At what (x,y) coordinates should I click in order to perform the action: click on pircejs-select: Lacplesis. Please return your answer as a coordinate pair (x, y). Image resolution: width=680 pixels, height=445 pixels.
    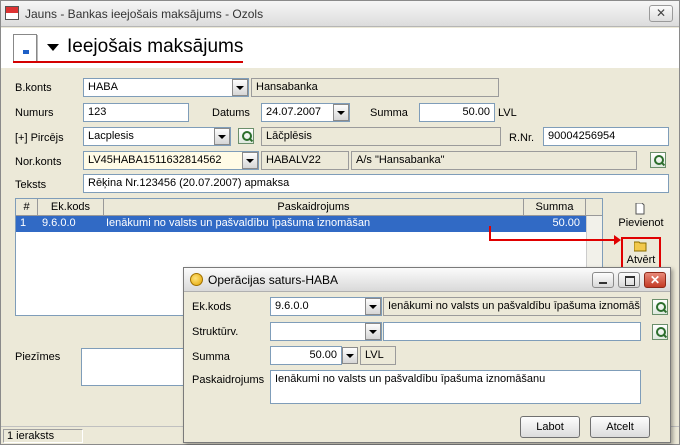
    Looking at the image, I should click on (157, 136).